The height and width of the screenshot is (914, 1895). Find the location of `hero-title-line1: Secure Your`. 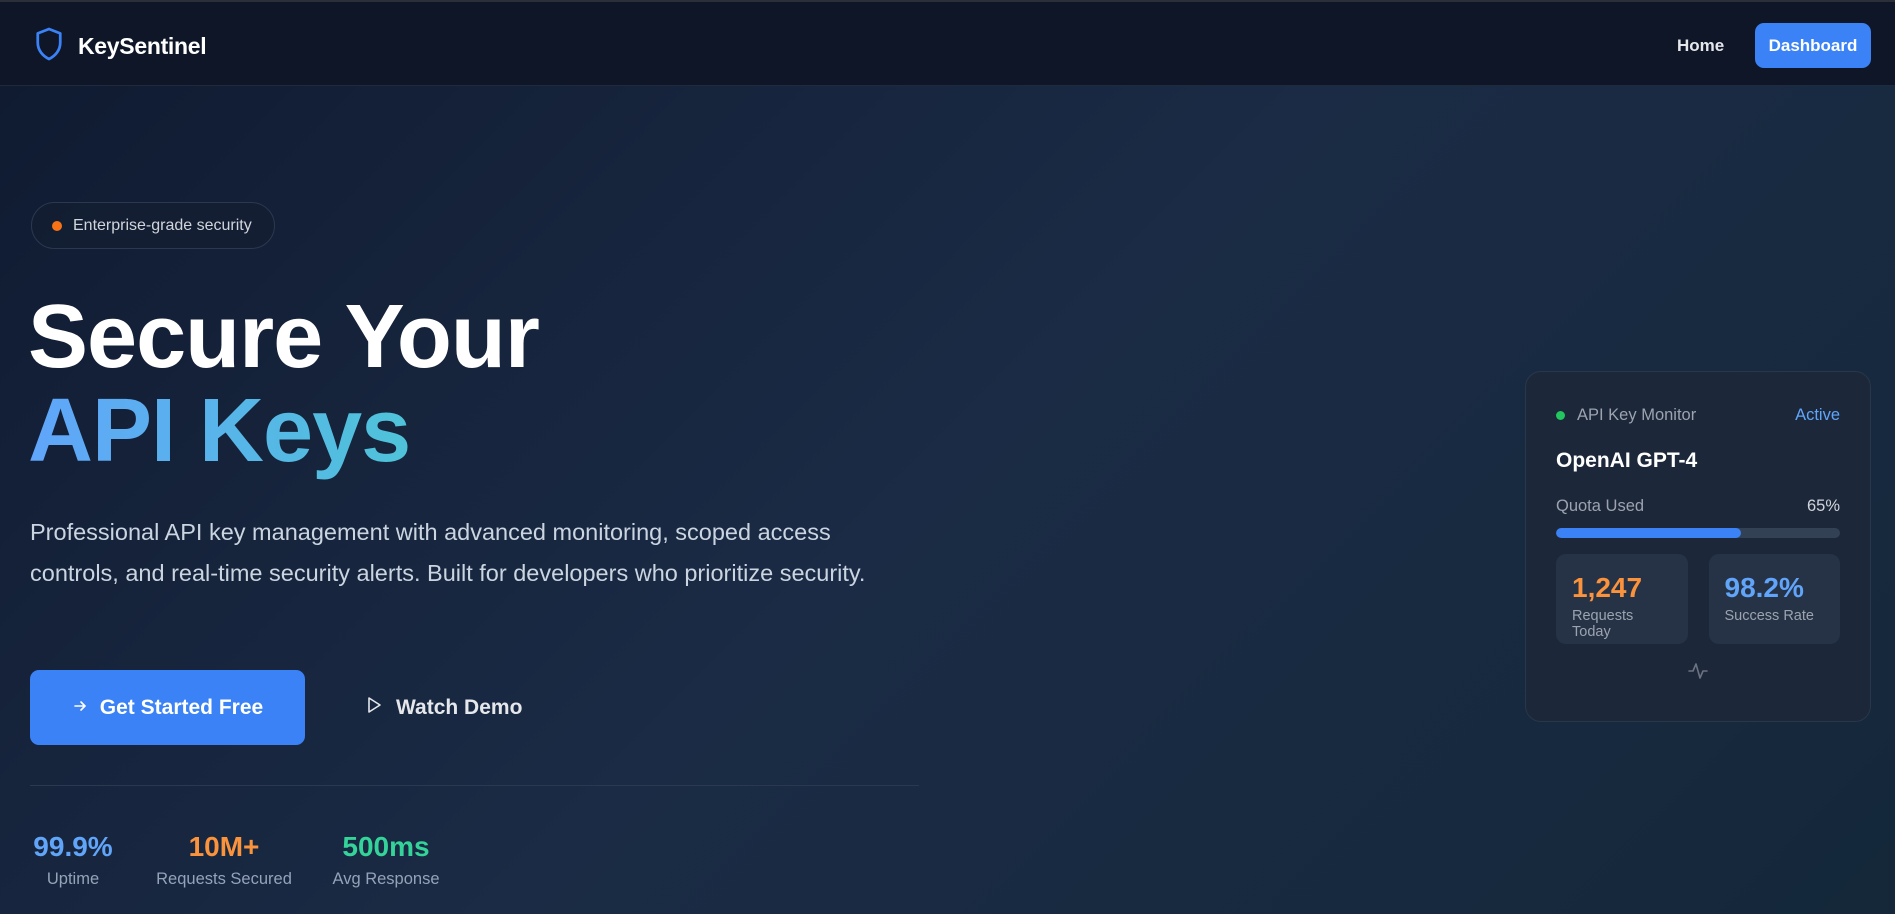

hero-title-line1: Secure Your is located at coordinates (284, 337).